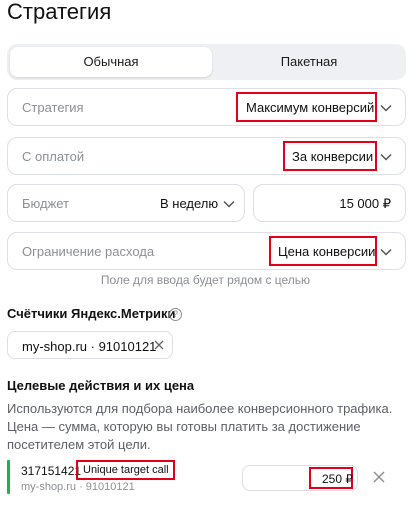  What do you see at coordinates (333, 156) in the screenshot?
I see `payment-select-value: За конверсии` at bounding box center [333, 156].